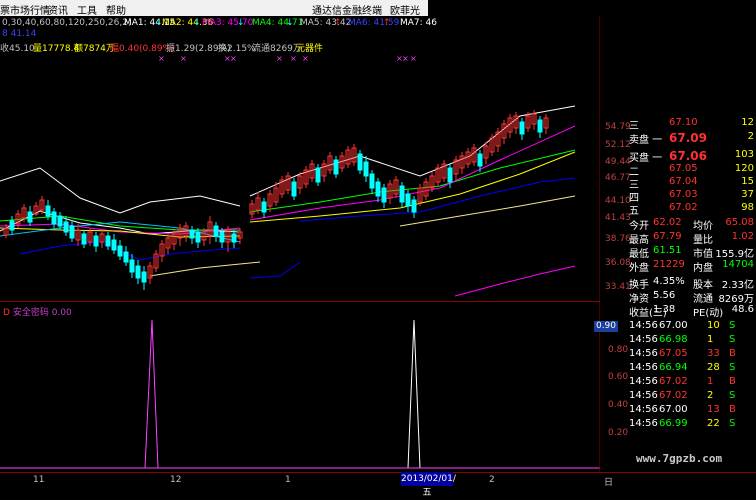 This screenshot has width=756, height=500. I want to click on cell: 流通, so click(703, 299).